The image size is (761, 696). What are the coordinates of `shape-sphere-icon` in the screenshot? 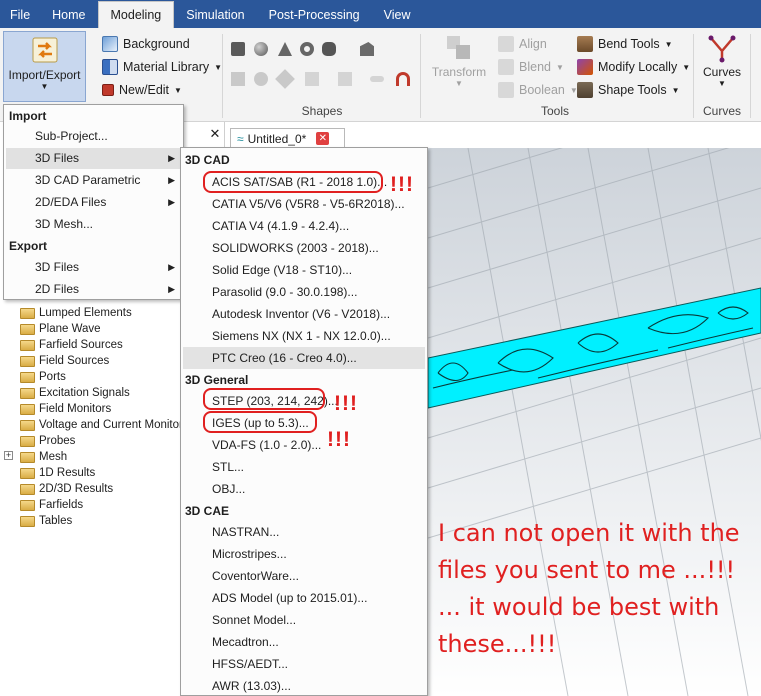 It's located at (261, 49).